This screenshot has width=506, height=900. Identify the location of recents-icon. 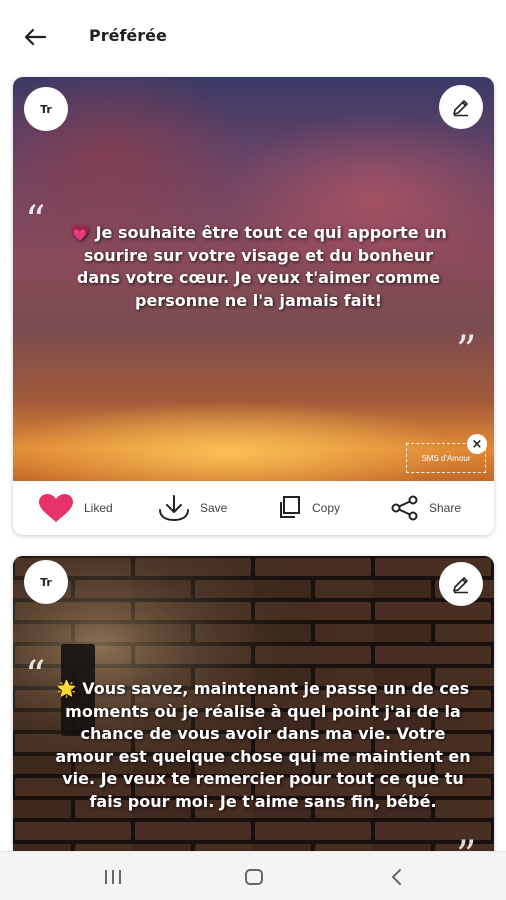
(113, 877).